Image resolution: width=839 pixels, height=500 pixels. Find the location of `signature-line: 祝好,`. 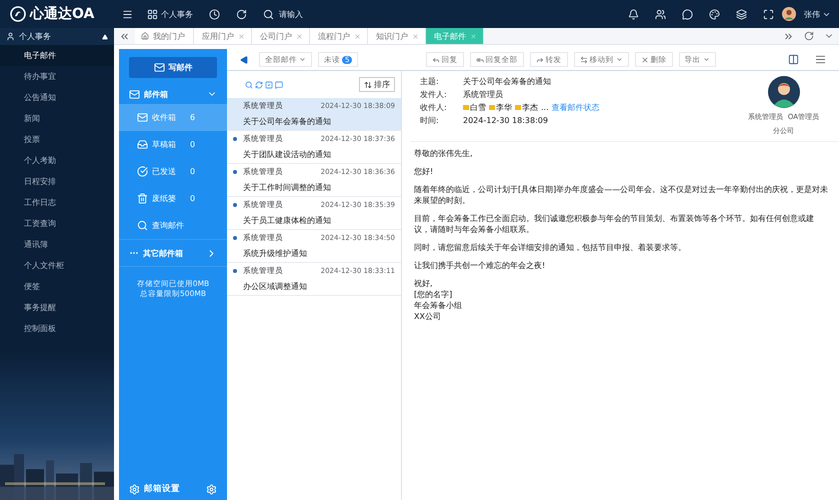

signature-line: 祝好, is located at coordinates (424, 283).